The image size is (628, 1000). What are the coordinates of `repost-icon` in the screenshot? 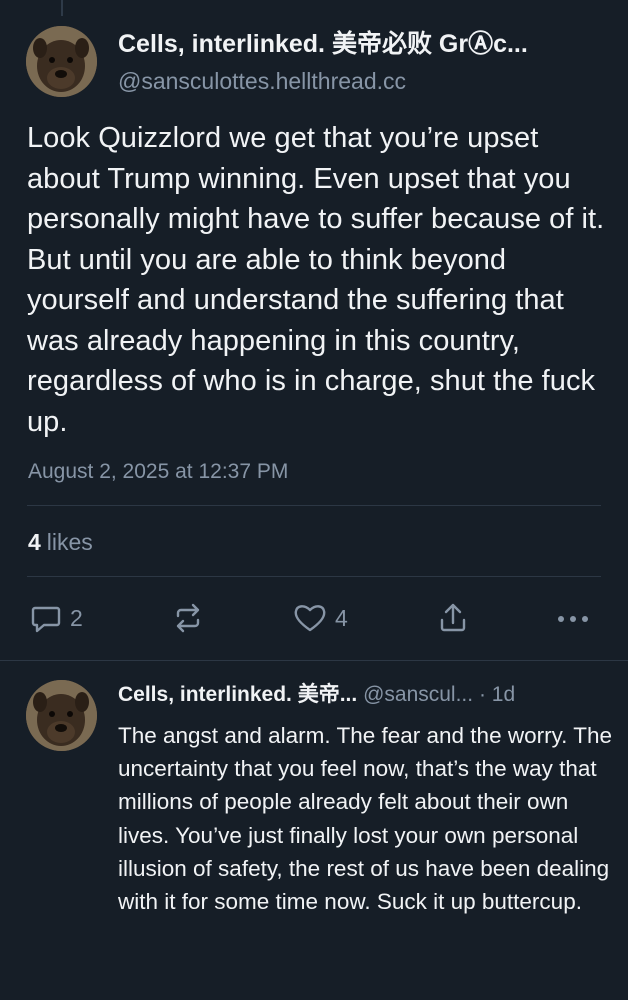 It's located at (188, 618).